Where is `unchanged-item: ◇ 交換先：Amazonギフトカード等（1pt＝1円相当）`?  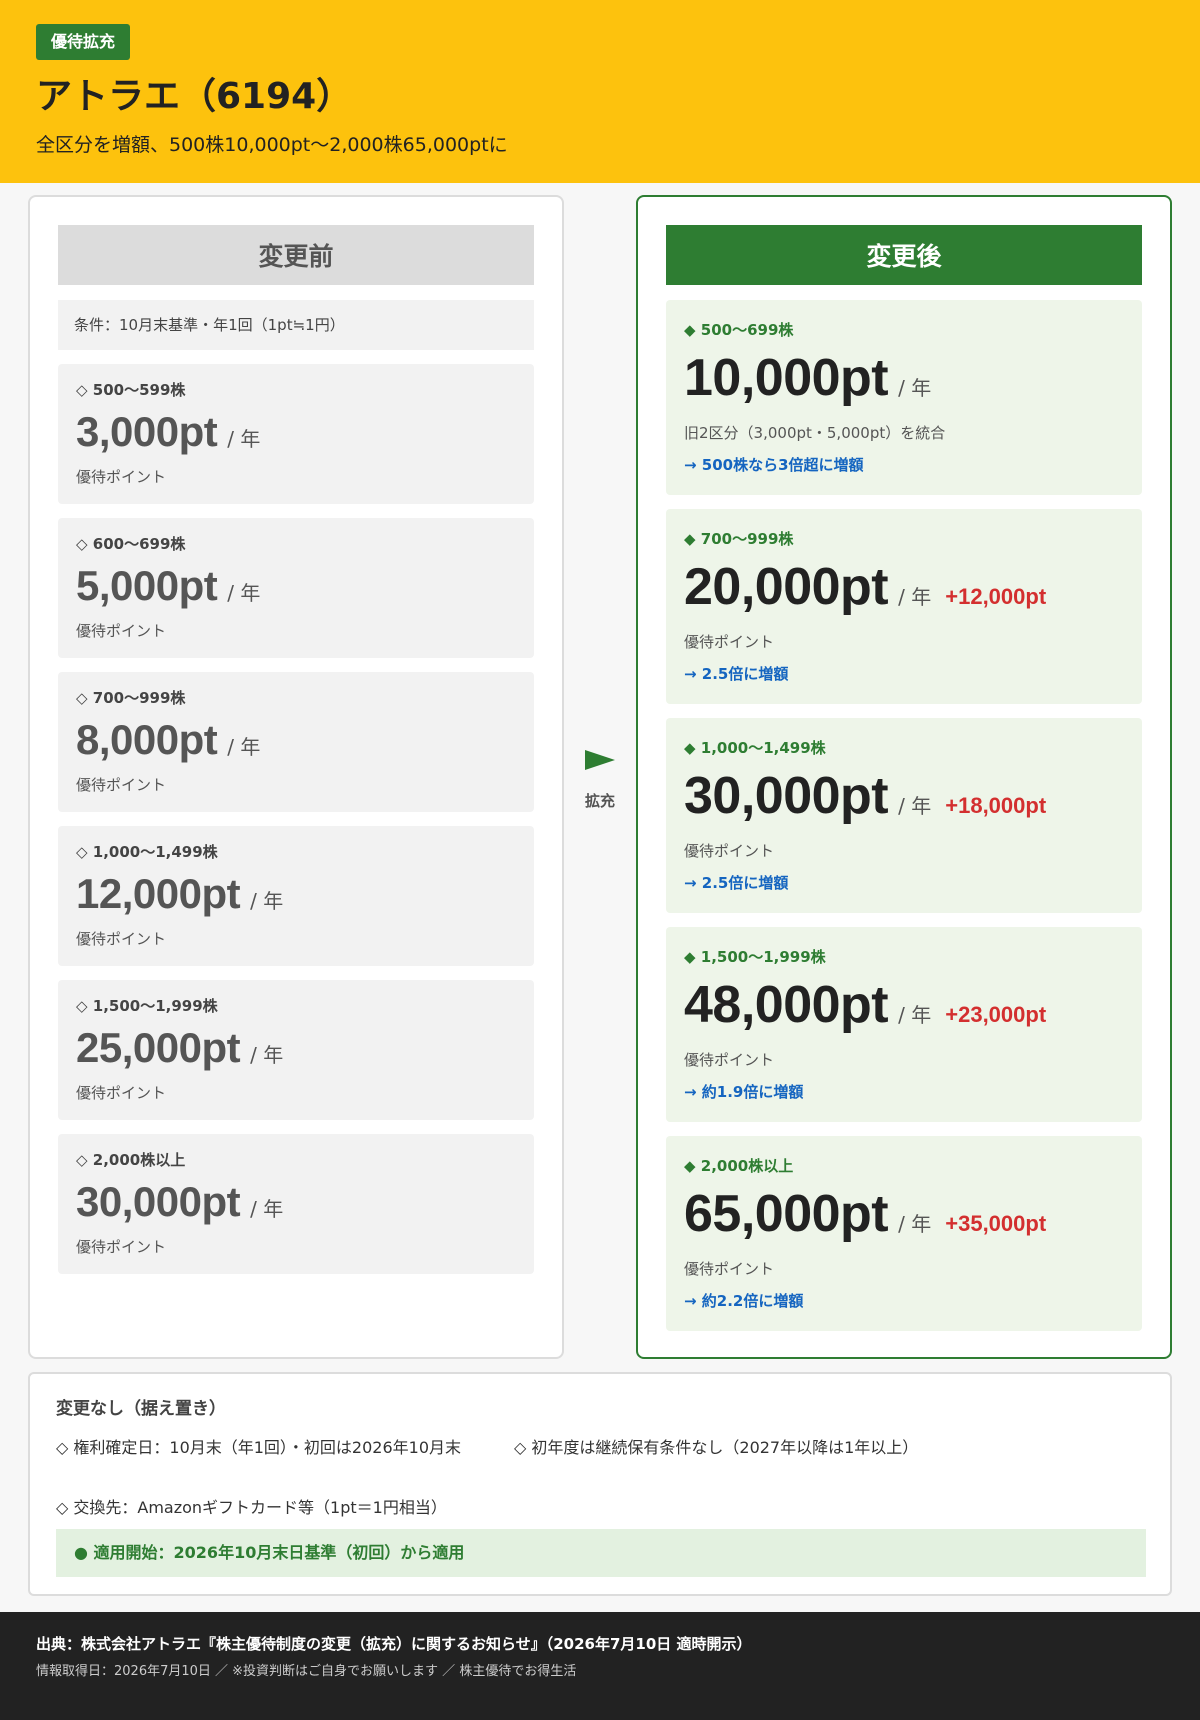 unchanged-item: ◇ 交換先：Amazonギフトカード等（1pt＝1円相当） is located at coordinates (251, 1507).